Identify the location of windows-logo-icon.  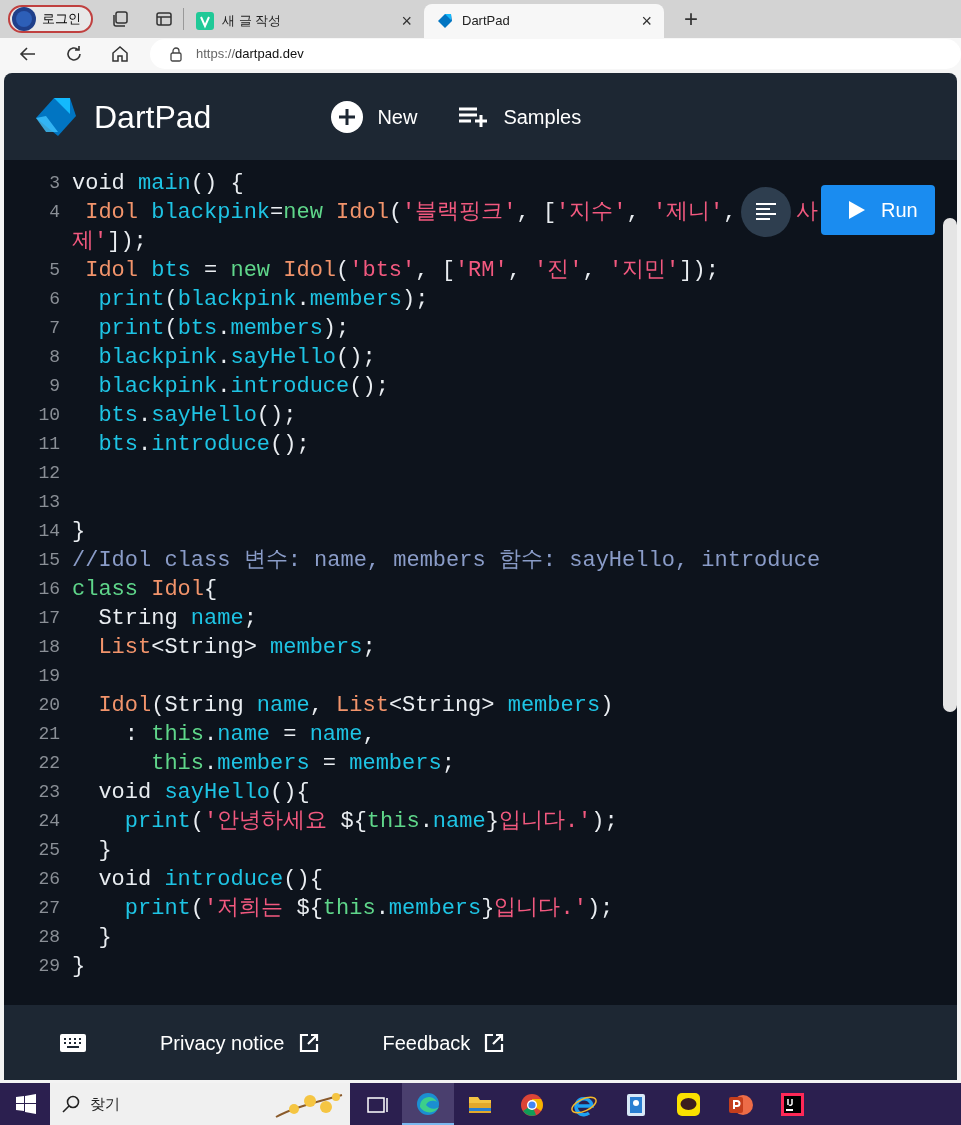
(26, 1104).